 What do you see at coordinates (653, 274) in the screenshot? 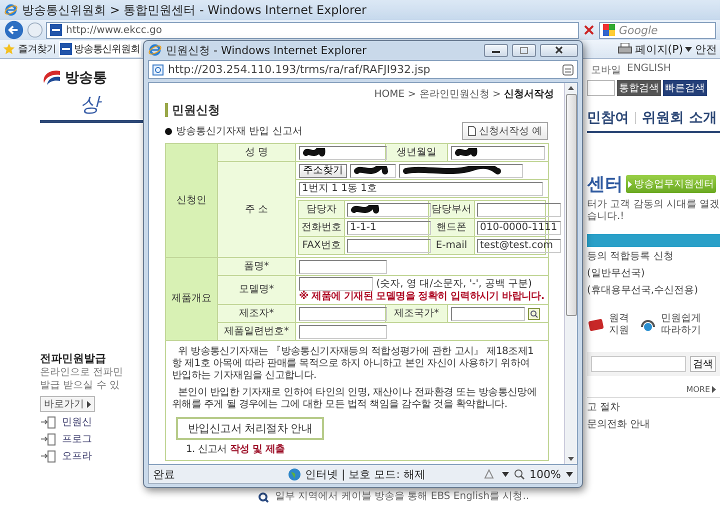
I see `list-item: (일반무선국)` at bounding box center [653, 274].